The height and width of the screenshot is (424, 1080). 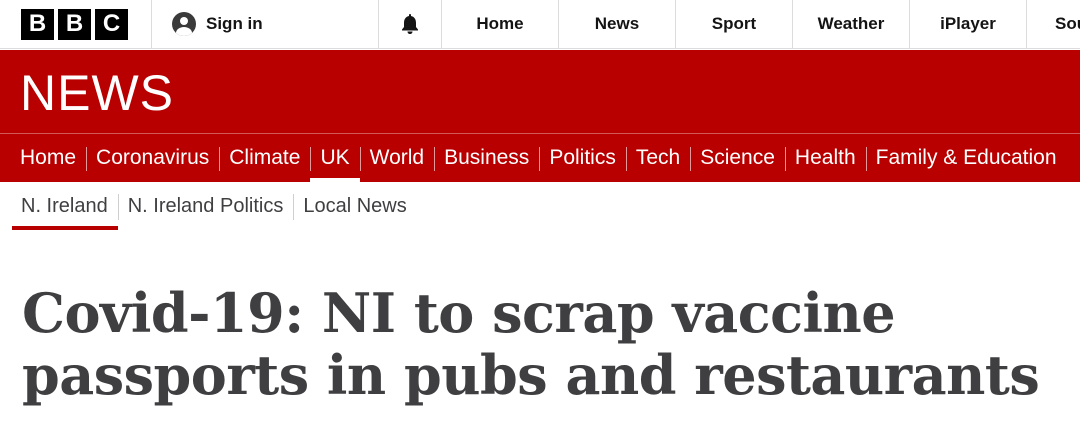 What do you see at coordinates (152, 158) in the screenshot?
I see `section-nav-coronavirus: Coronavirus` at bounding box center [152, 158].